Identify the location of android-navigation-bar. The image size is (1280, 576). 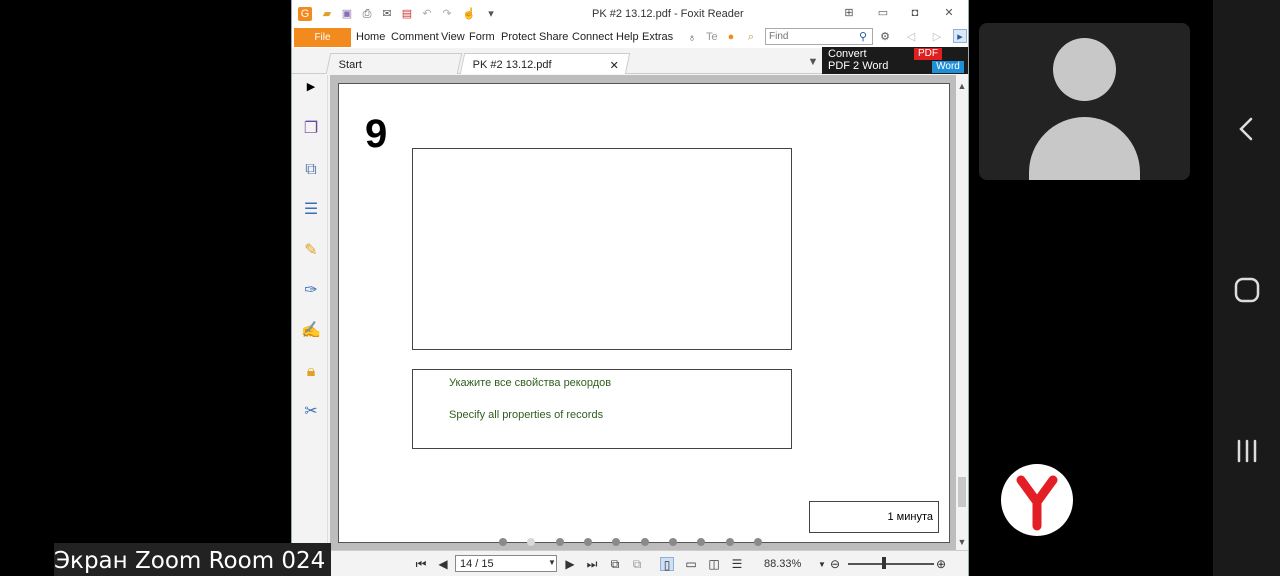
(1246, 288).